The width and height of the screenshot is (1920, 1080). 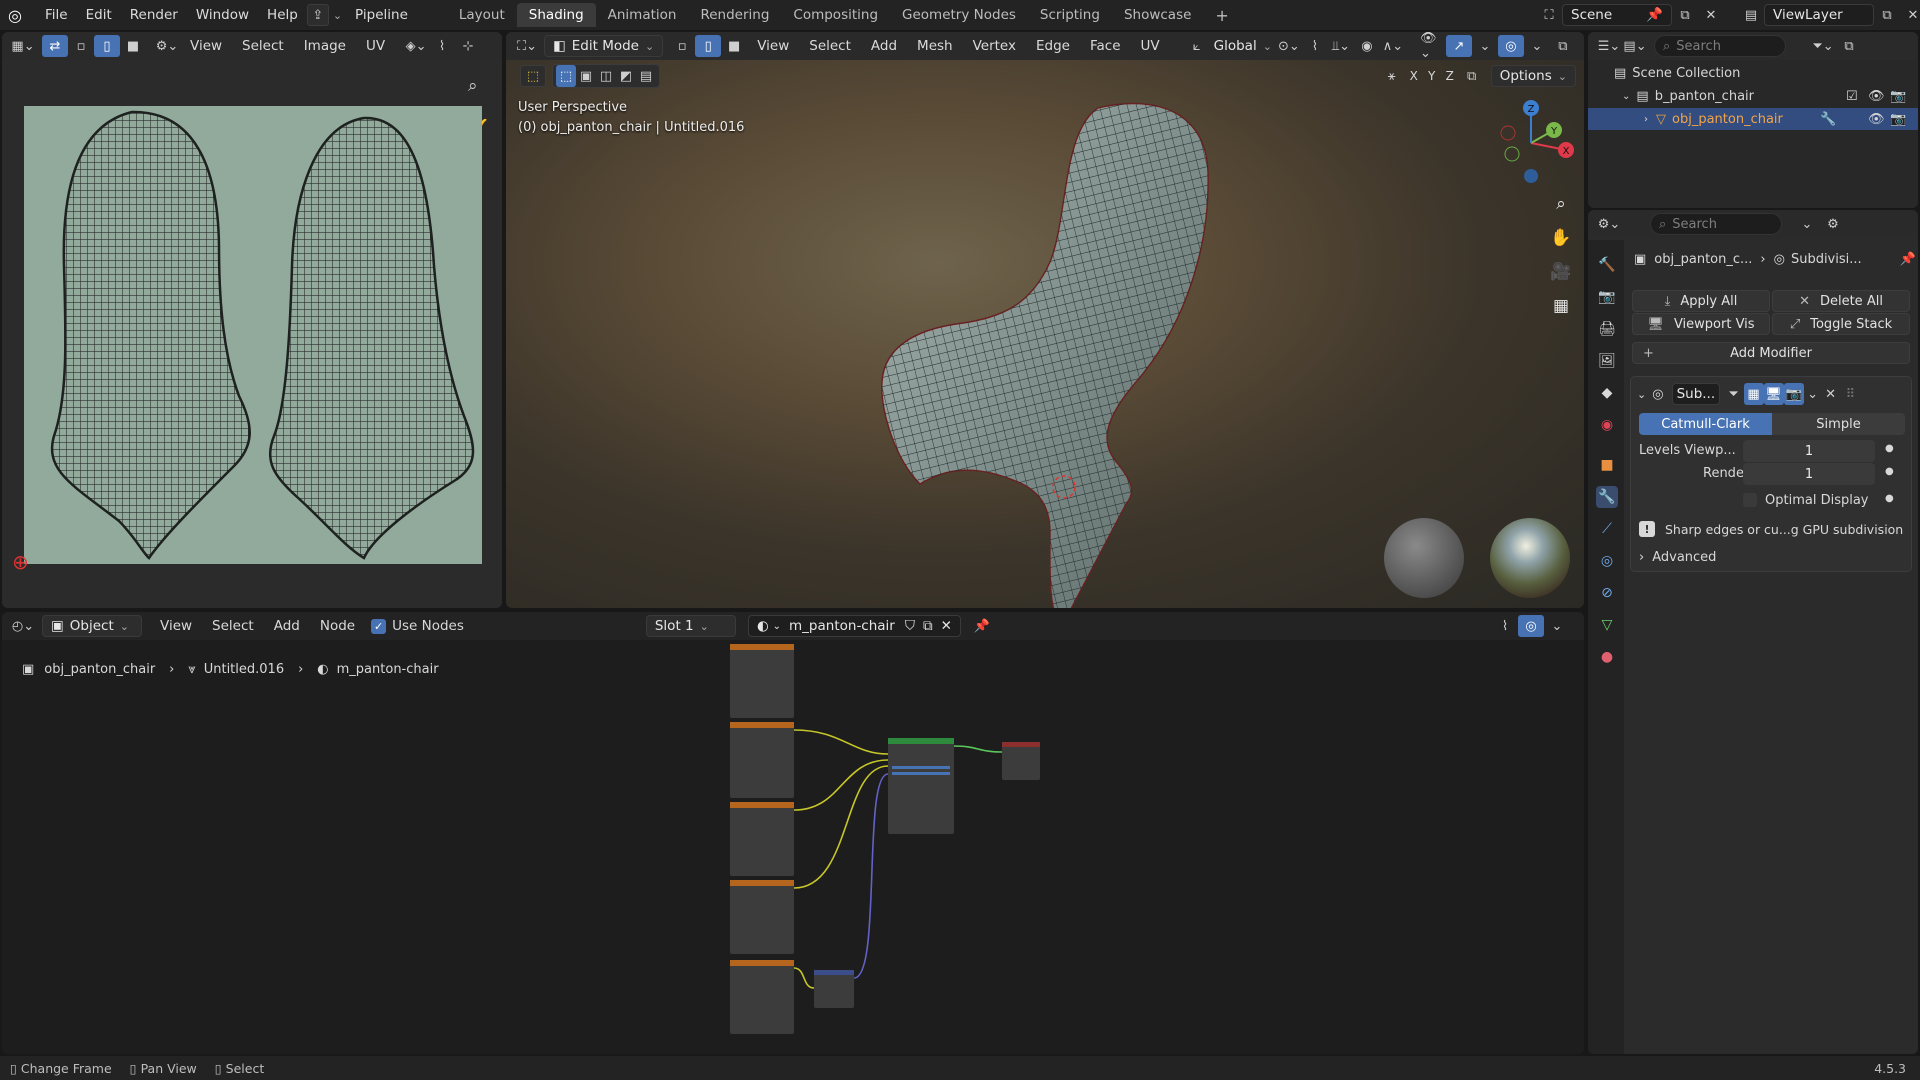 What do you see at coordinates (1751, 15) in the screenshot?
I see `view-layer-icon: ▤` at bounding box center [1751, 15].